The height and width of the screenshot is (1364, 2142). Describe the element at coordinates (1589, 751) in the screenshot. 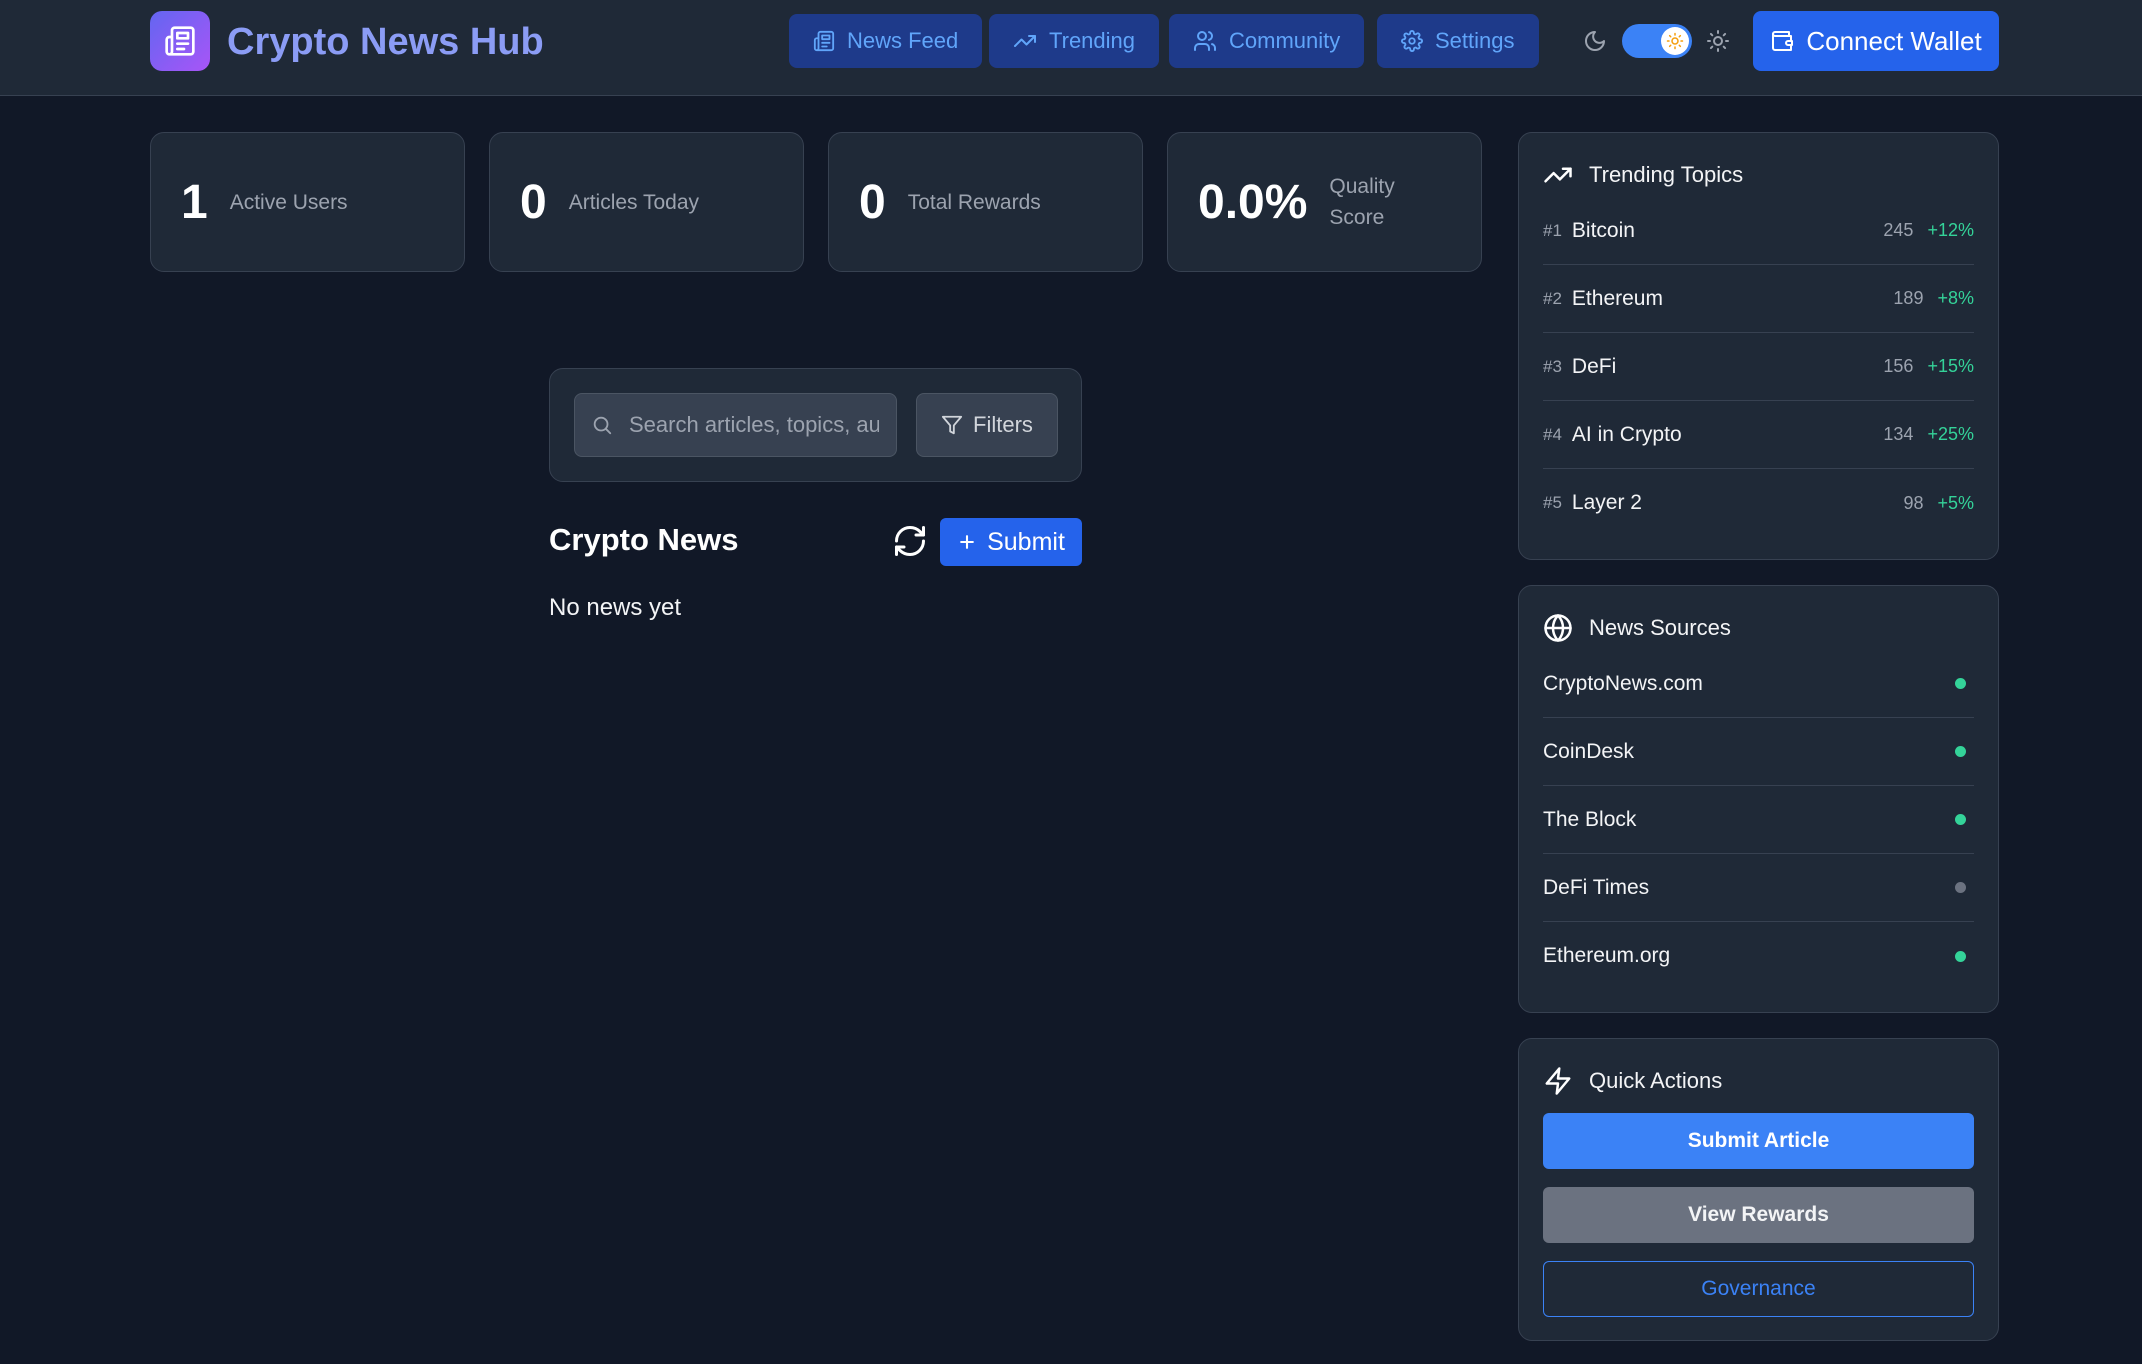

I see `source-name: CoinDesk` at that location.